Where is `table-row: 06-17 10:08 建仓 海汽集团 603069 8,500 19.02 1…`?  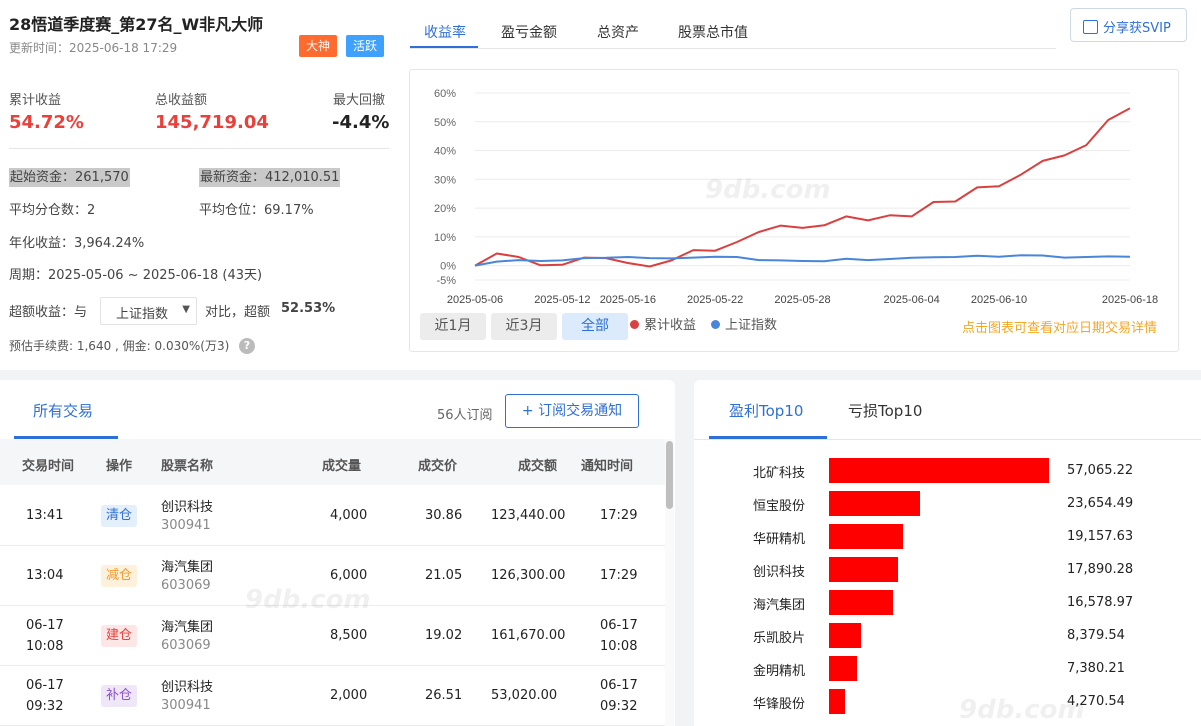 table-row: 06-17 10:08 建仓 海汽集团 603069 8,500 19.02 1… is located at coordinates (332, 636).